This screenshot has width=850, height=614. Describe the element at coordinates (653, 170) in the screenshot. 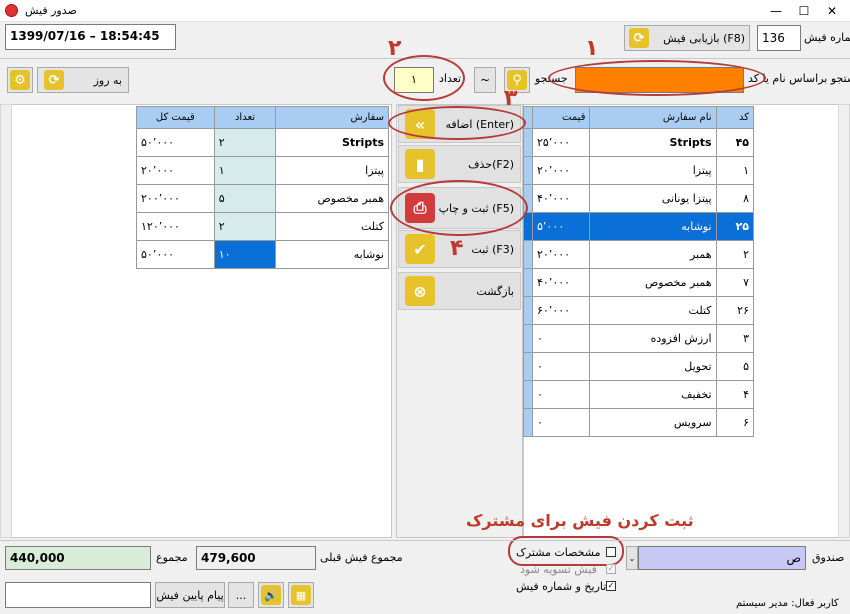

I see `menu-name: پیتزا` at that location.